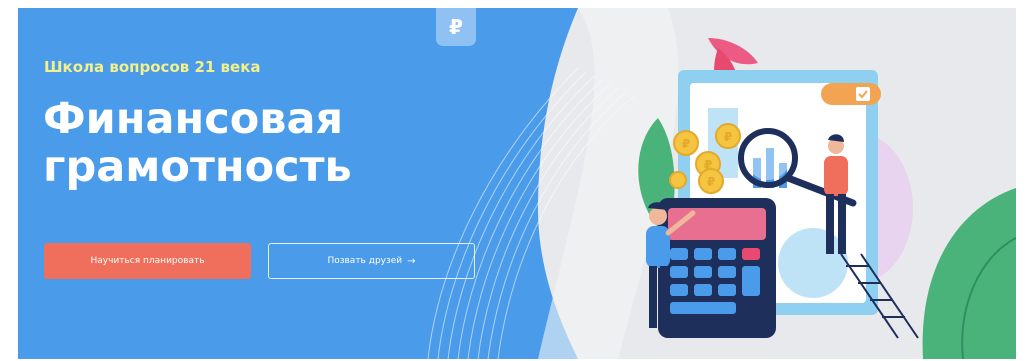  What do you see at coordinates (717, 268) in the screenshot?
I see `calculator-icon` at bounding box center [717, 268].